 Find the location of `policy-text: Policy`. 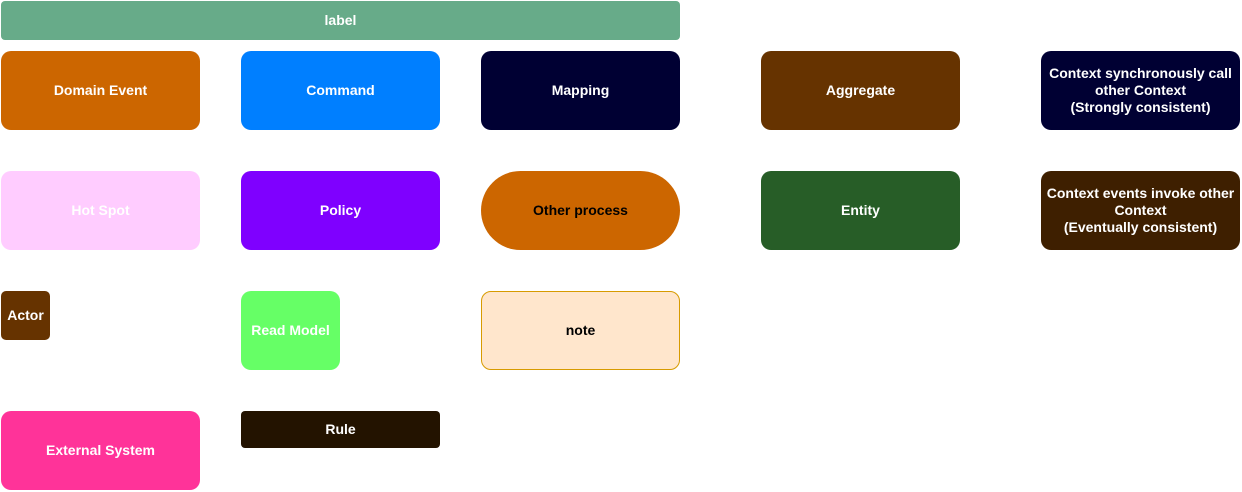

policy-text: Policy is located at coordinates (340, 210).